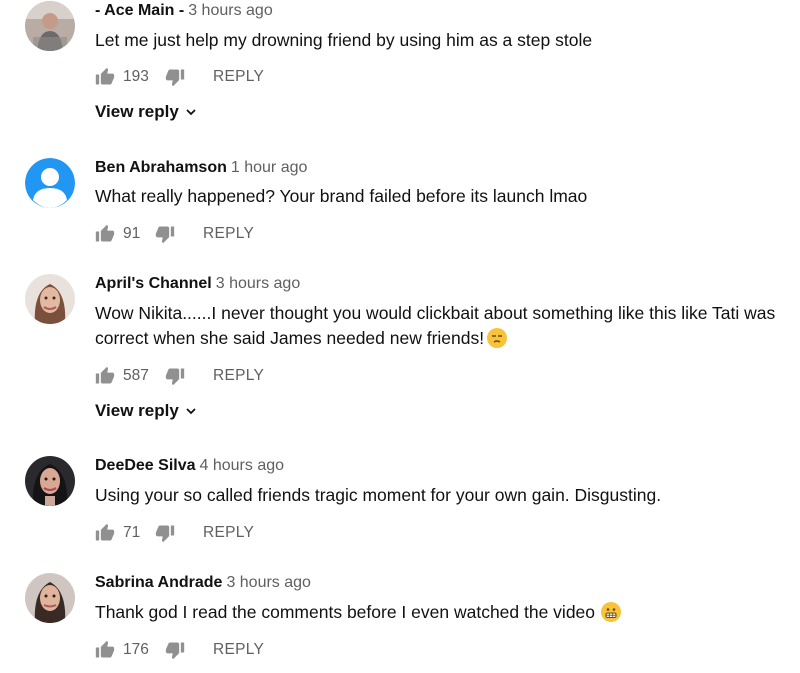 The width and height of the screenshot is (800, 673). What do you see at coordinates (145, 465) in the screenshot?
I see `author-name: DeeDee Silva` at bounding box center [145, 465].